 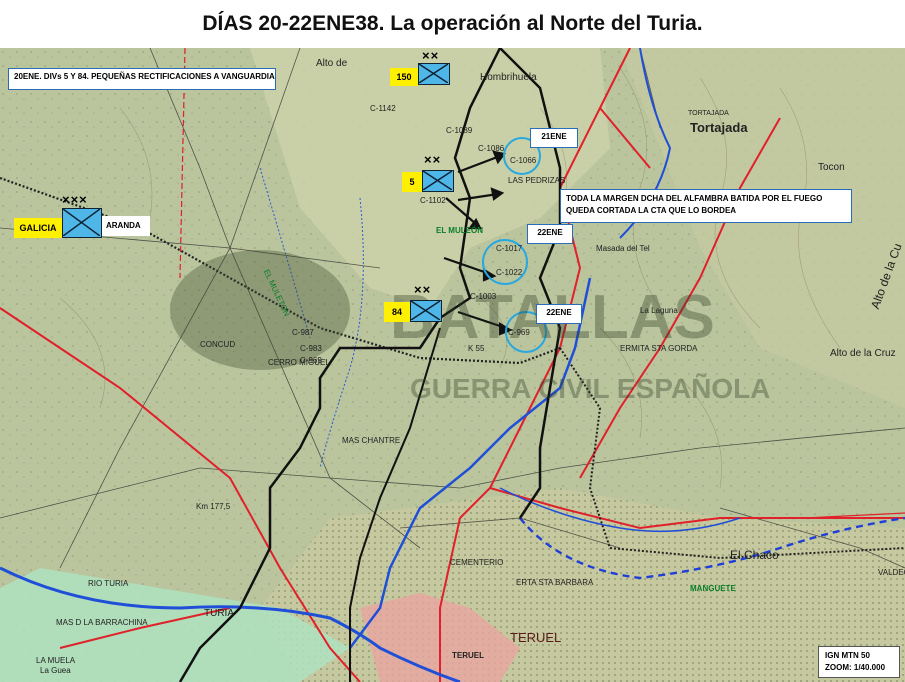 What do you see at coordinates (859, 662) in the screenshot?
I see `map-source-legend: IGN MTN 50 ZOOM: 1/40.000` at bounding box center [859, 662].